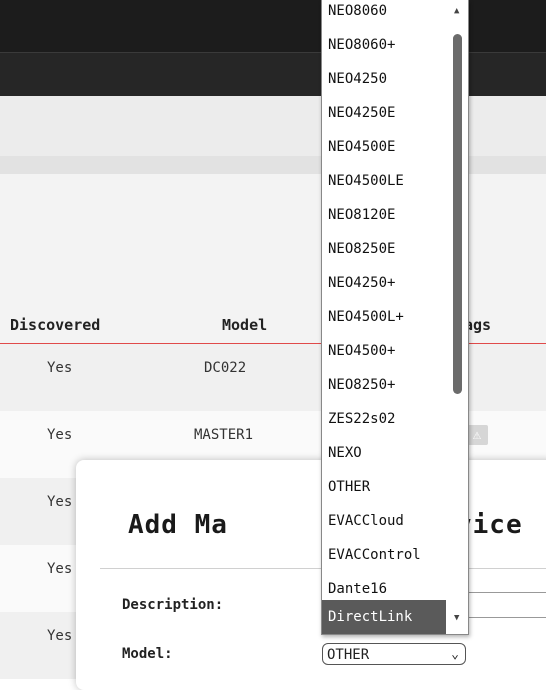 The width and height of the screenshot is (546, 690). Describe the element at coordinates (457, 214) in the screenshot. I see `scrollbar-thumb` at that location.